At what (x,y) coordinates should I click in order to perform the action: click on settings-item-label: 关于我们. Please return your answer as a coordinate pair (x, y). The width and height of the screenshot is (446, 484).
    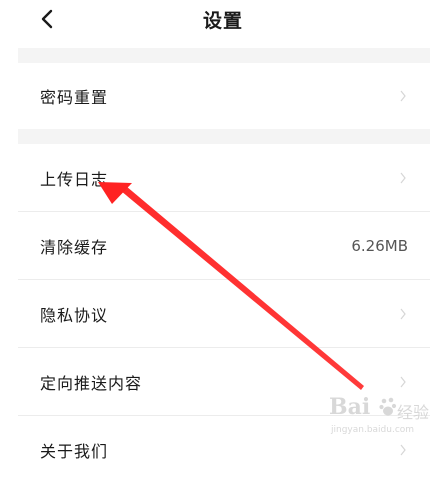
    Looking at the image, I should click on (74, 451).